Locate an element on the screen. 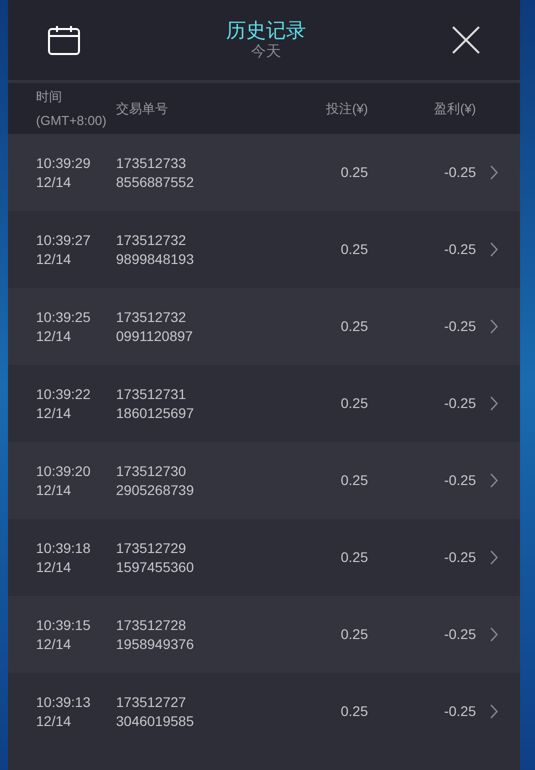  table-cell-text: 173512733 is located at coordinates (152, 163).